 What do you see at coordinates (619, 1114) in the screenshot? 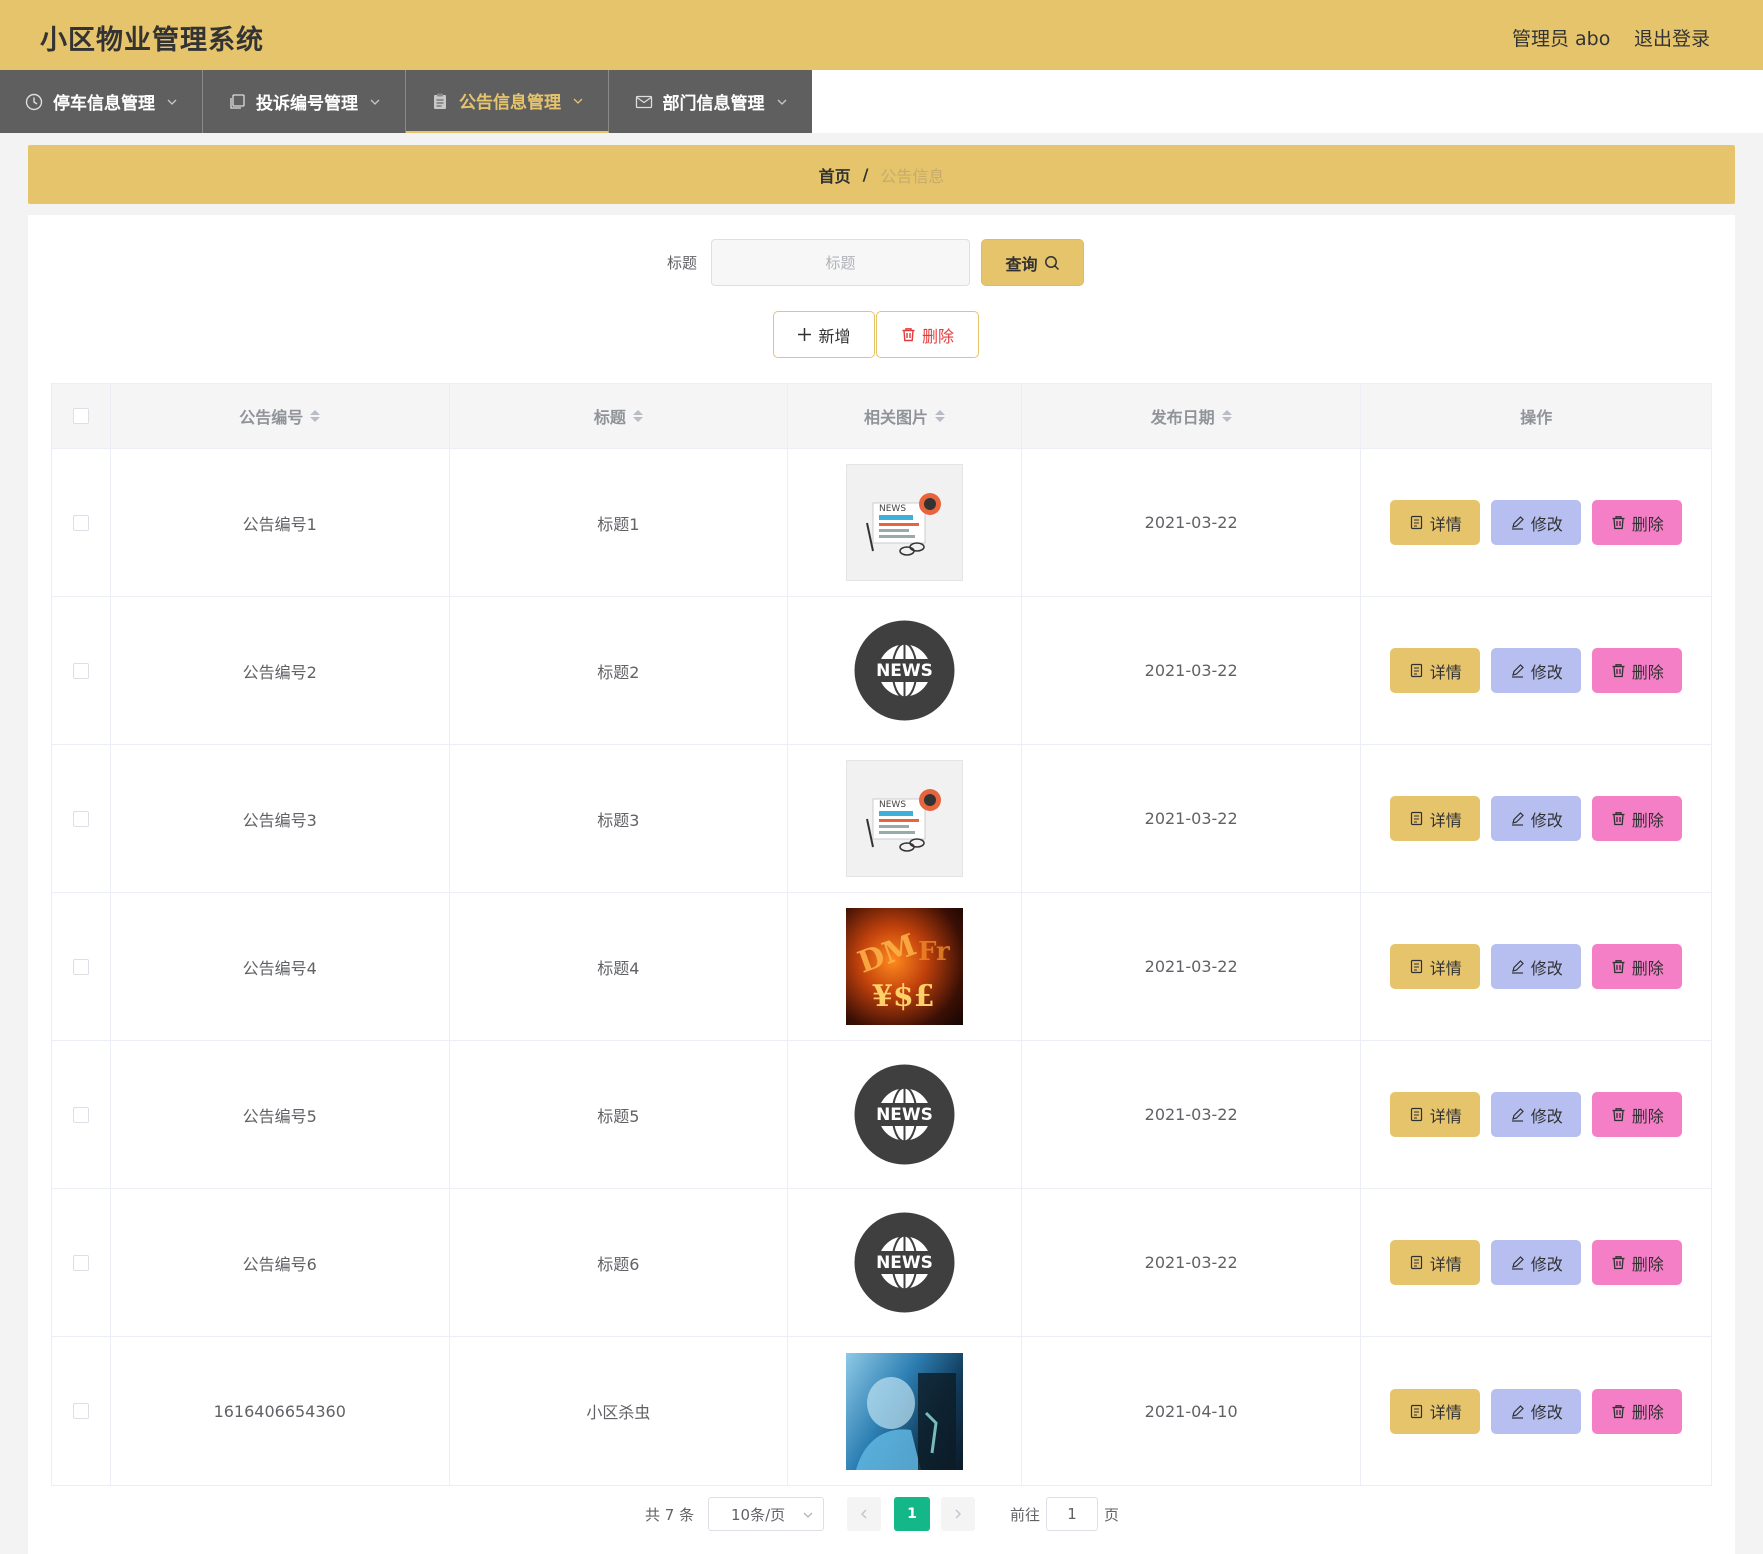
I see `cell-title: 标题5` at bounding box center [619, 1114].